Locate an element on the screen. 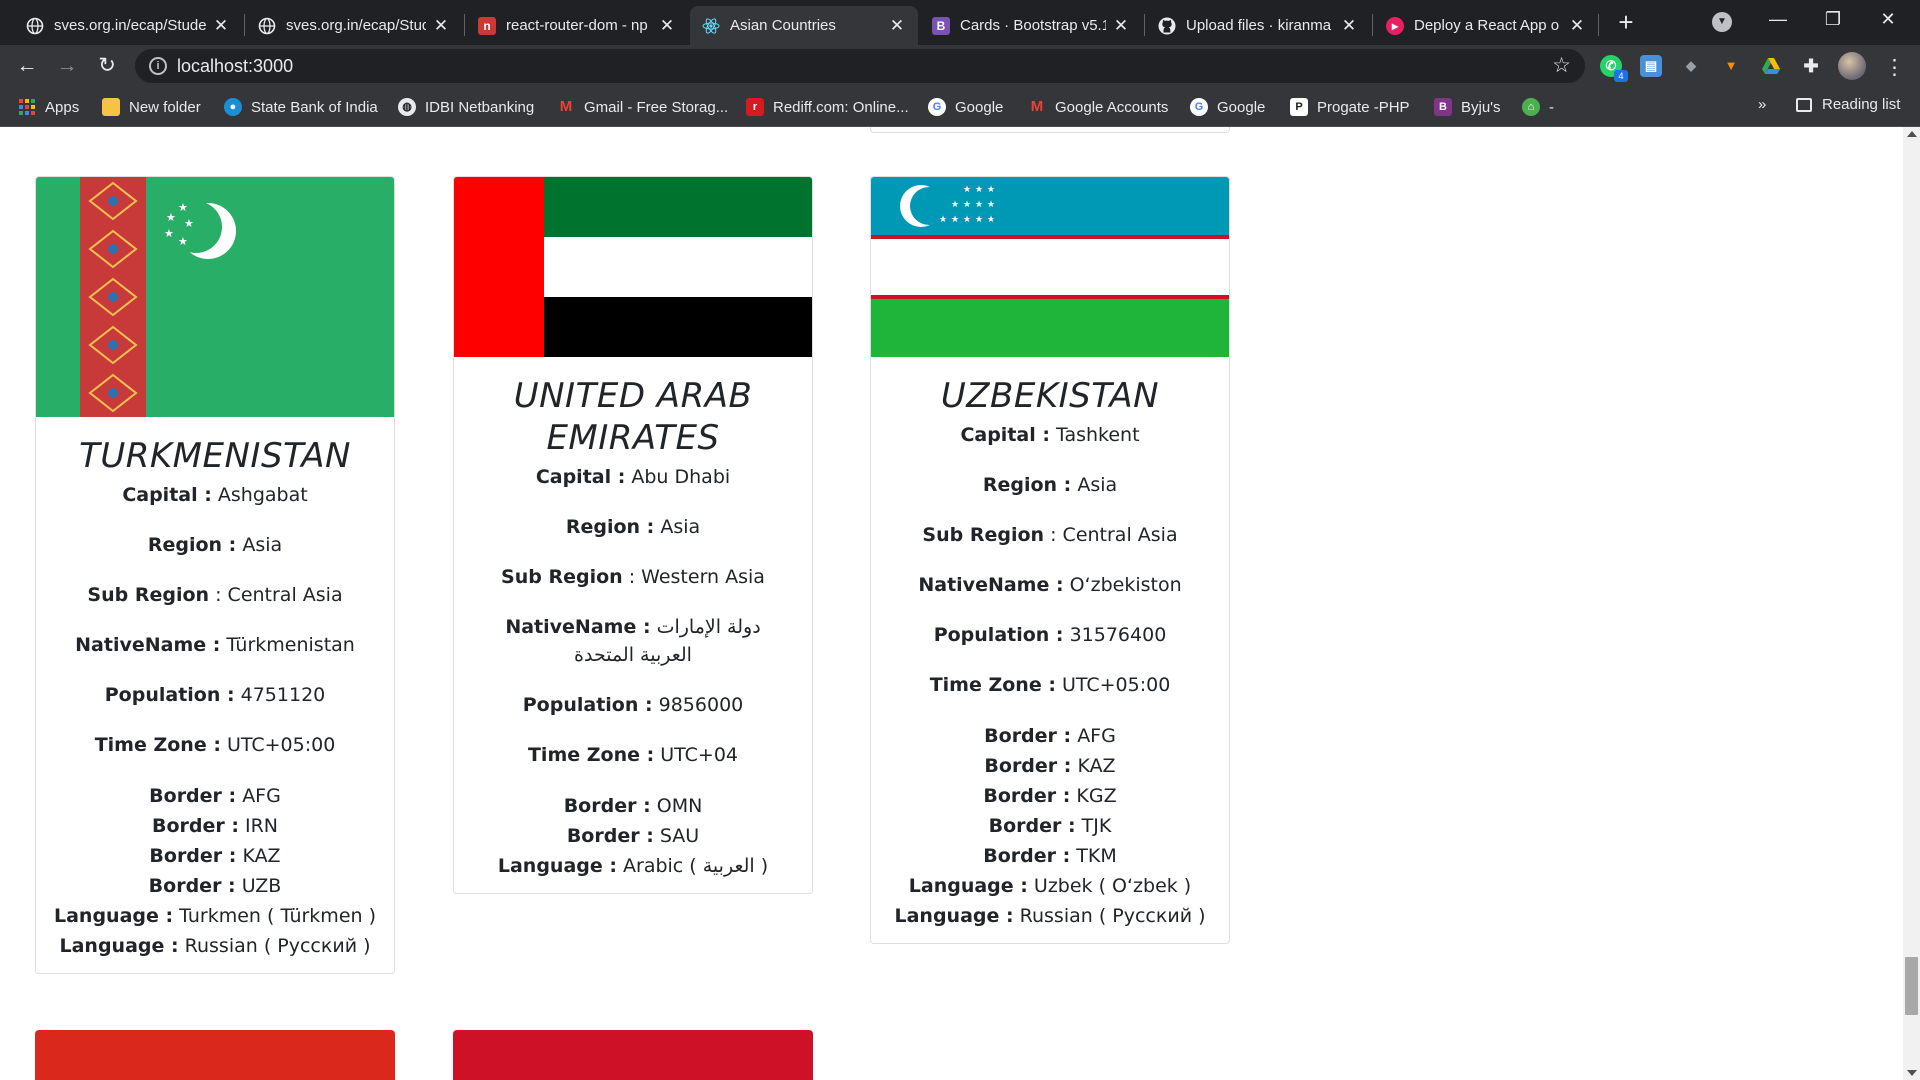 The height and width of the screenshot is (1080, 1920). border-value: AFG is located at coordinates (261, 796).